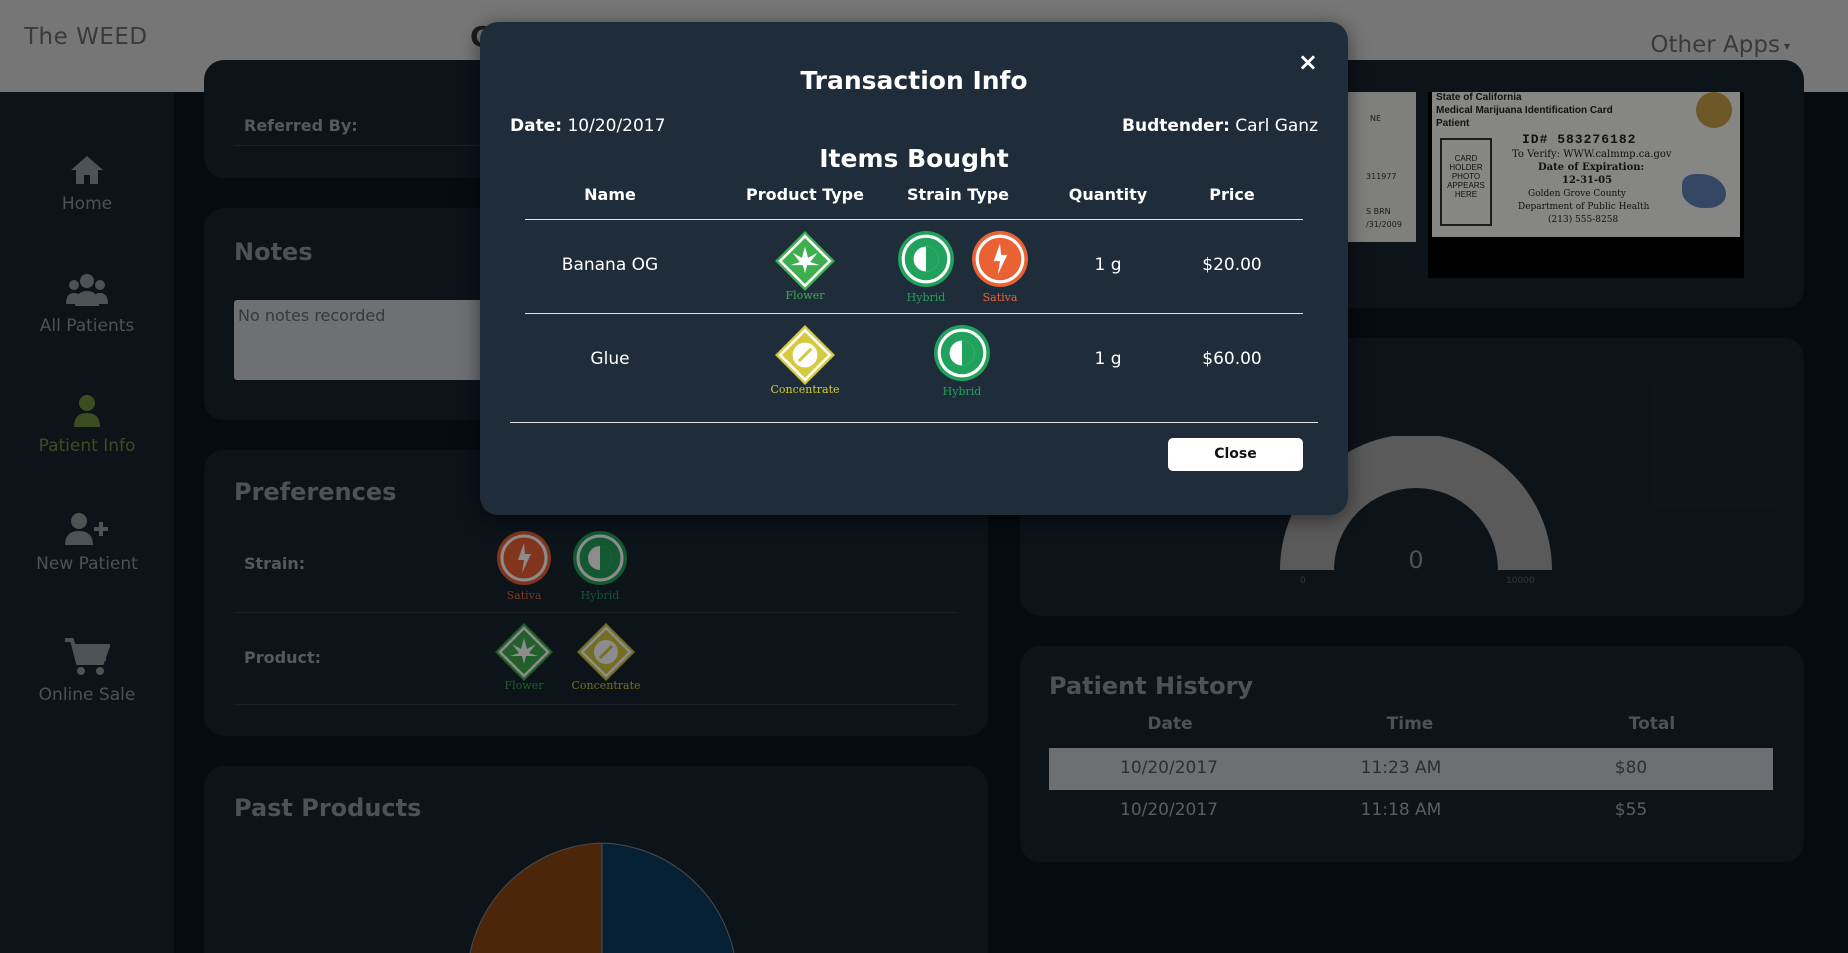  What do you see at coordinates (1235, 454) in the screenshot?
I see `close-button: Close` at bounding box center [1235, 454].